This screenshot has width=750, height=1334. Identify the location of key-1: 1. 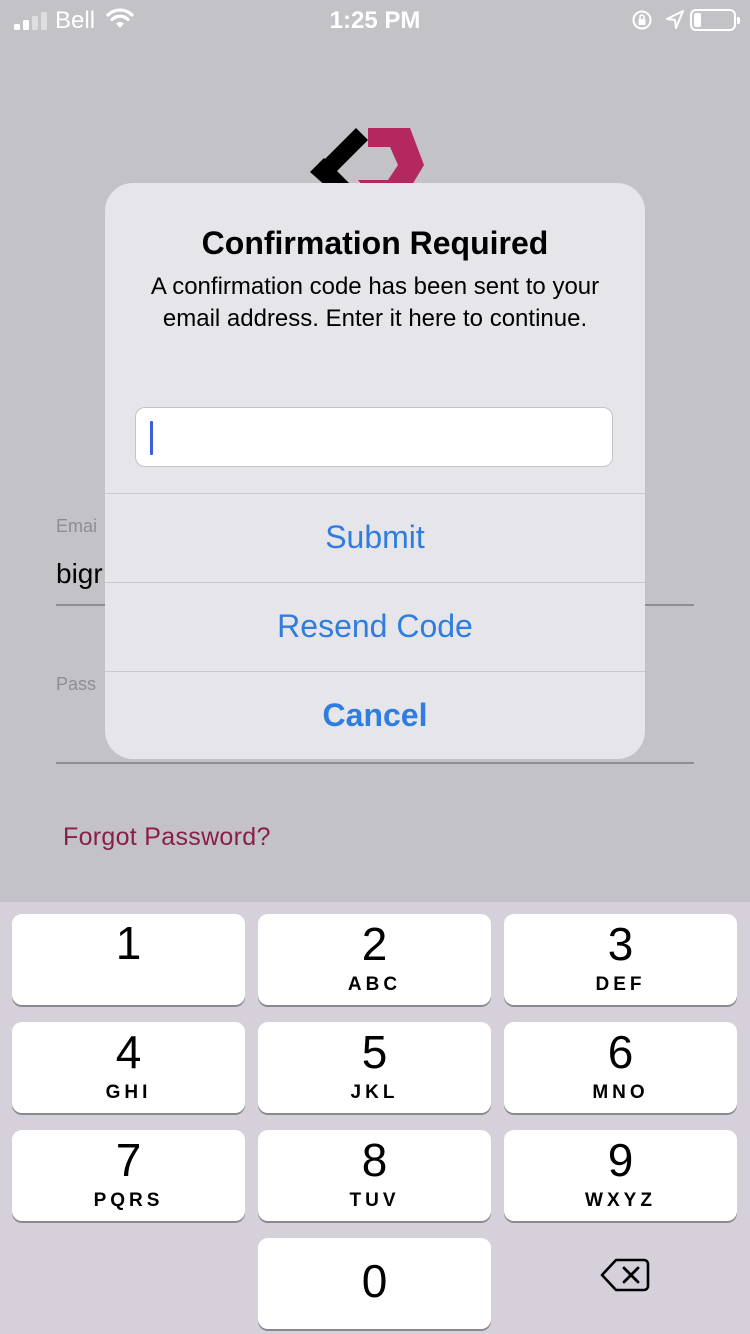
(128, 959).